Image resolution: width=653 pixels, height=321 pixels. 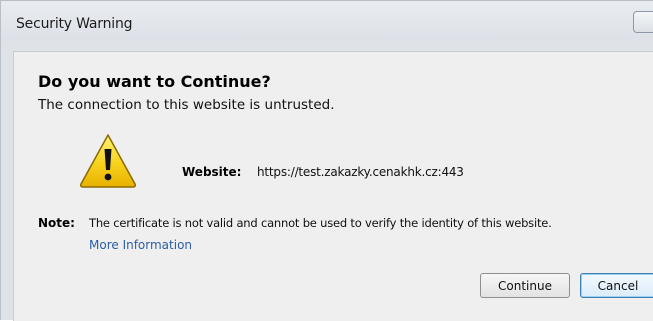 What do you see at coordinates (56, 223) in the screenshot?
I see `note-label: Note:` at bounding box center [56, 223].